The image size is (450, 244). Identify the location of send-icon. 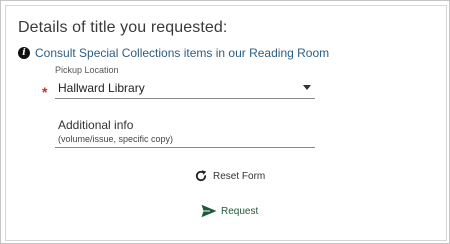
(209, 211).